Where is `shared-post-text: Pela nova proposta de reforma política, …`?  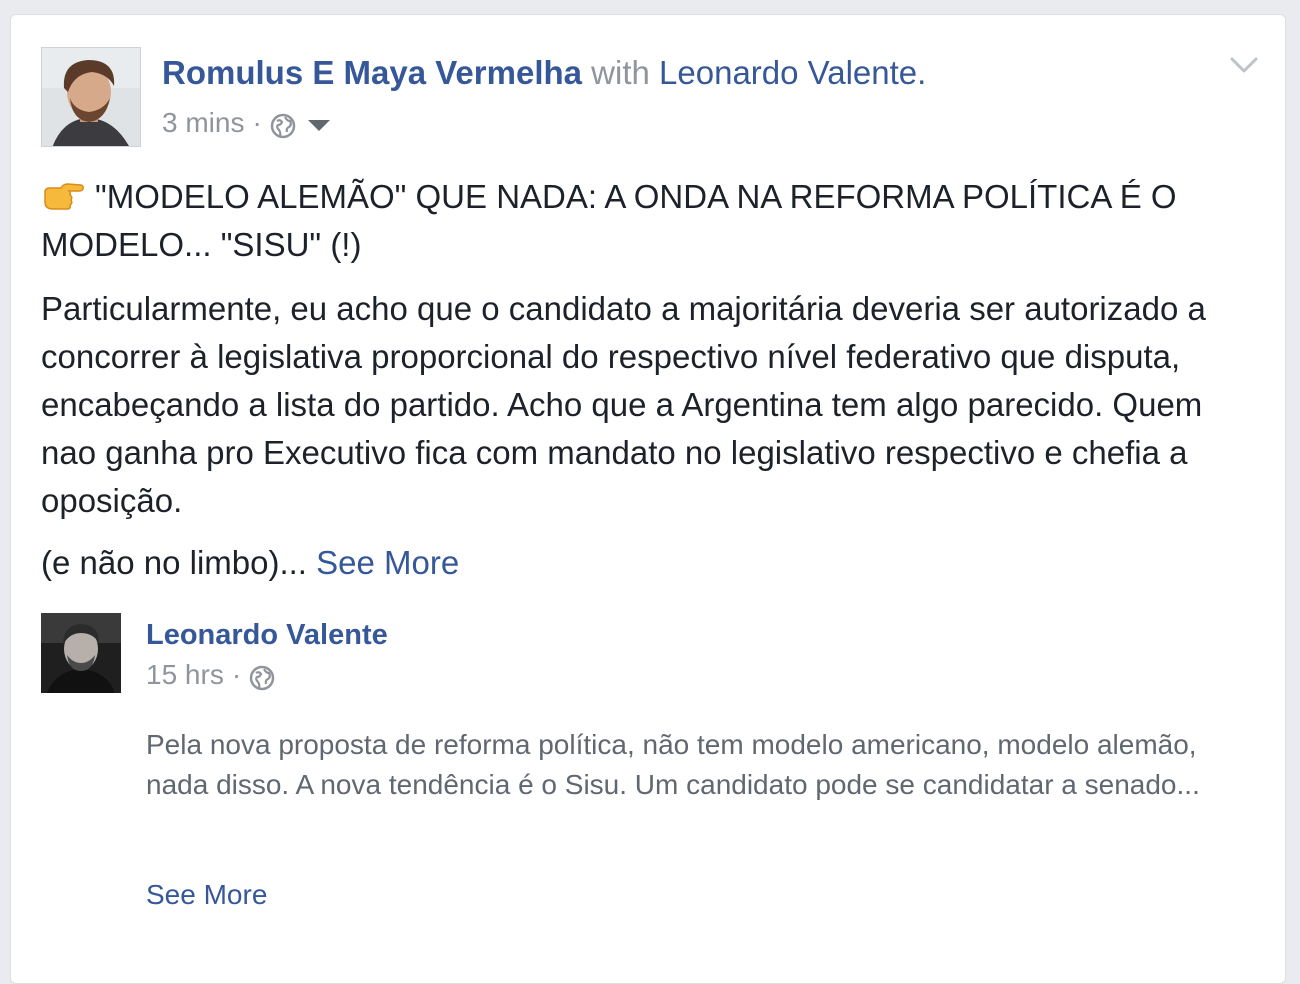
shared-post-text: Pela nova proposta de reforma política, … is located at coordinates (673, 764).